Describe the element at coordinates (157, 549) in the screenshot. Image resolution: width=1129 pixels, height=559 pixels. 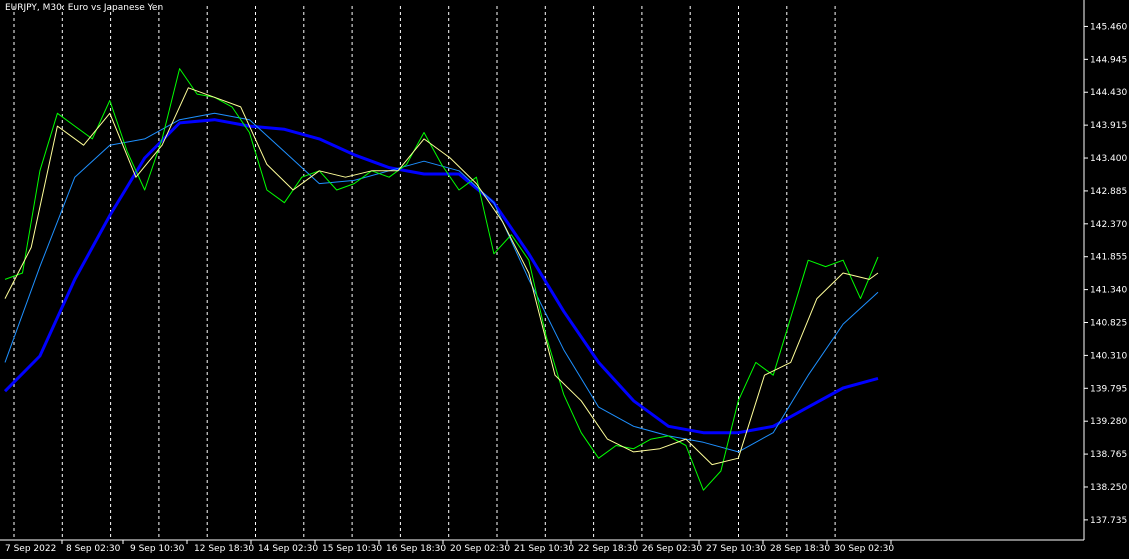
I see `x-tick-label: 9 Sep 10:30` at that location.